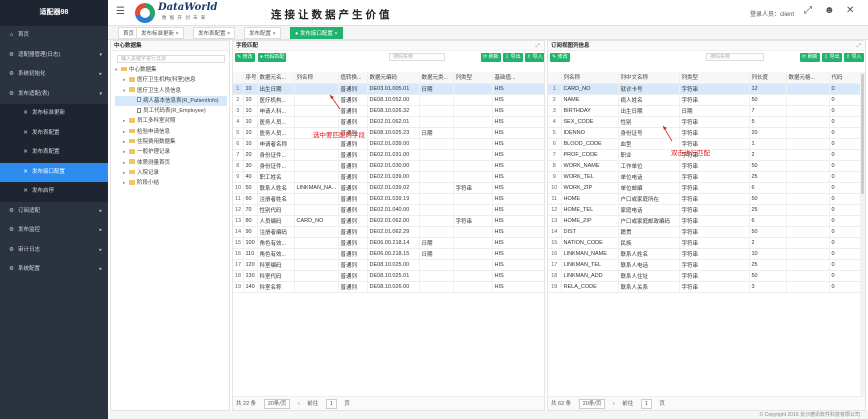  Describe the element at coordinates (171, 121) in the screenshot. I see `tree-node: ▸ 员工多科室对照` at that location.